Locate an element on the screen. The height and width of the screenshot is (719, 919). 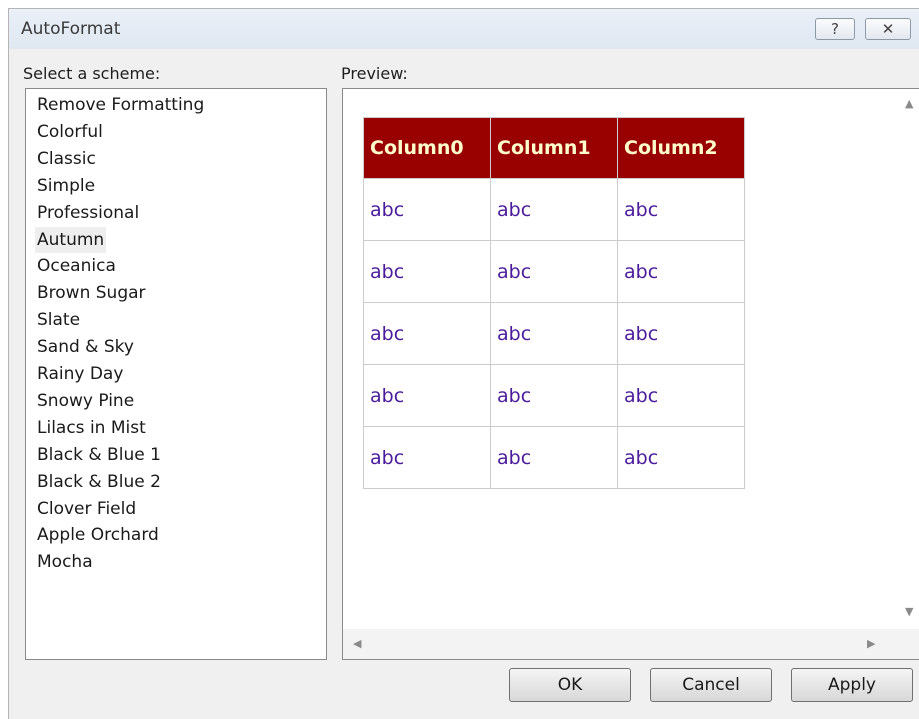
preview-header-cell: Column0 is located at coordinates (427, 148).